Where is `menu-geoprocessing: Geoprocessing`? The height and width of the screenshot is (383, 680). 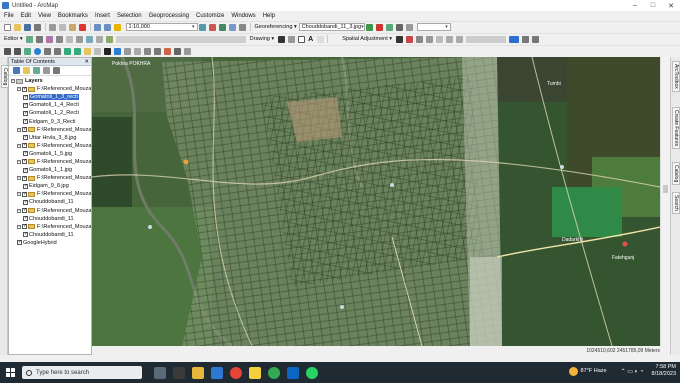 menu-geoprocessing: Geoprocessing is located at coordinates (169, 16).